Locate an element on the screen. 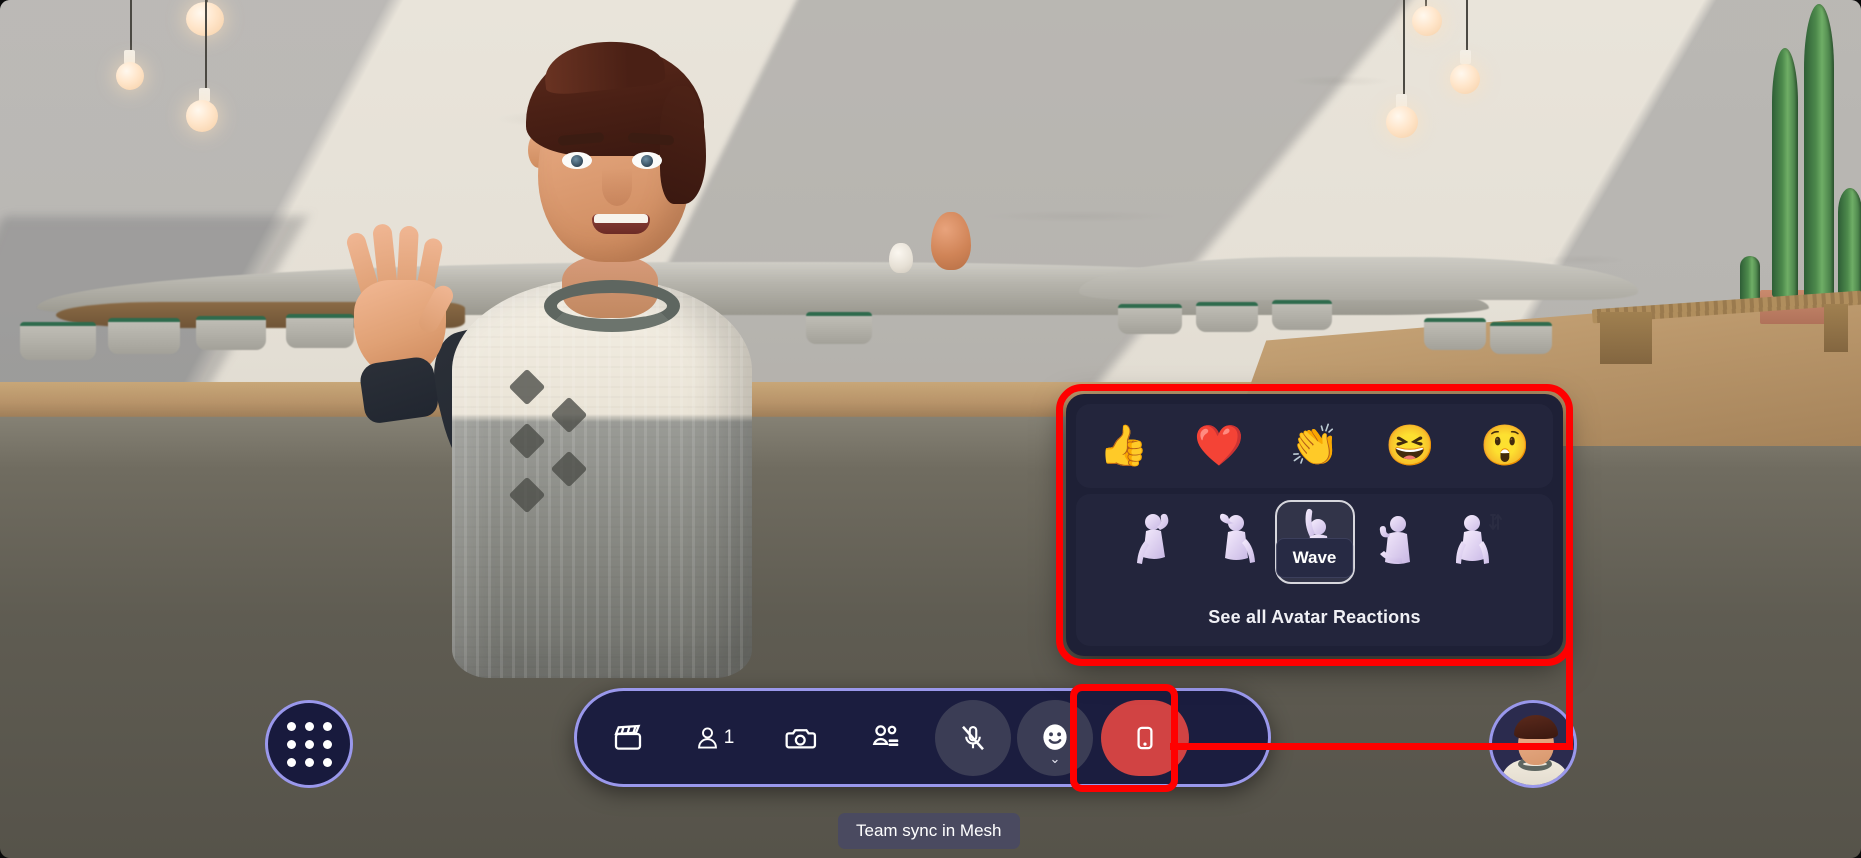 Image resolution: width=1861 pixels, height=858 pixels. pendant-cap is located at coordinates (1465, 57).